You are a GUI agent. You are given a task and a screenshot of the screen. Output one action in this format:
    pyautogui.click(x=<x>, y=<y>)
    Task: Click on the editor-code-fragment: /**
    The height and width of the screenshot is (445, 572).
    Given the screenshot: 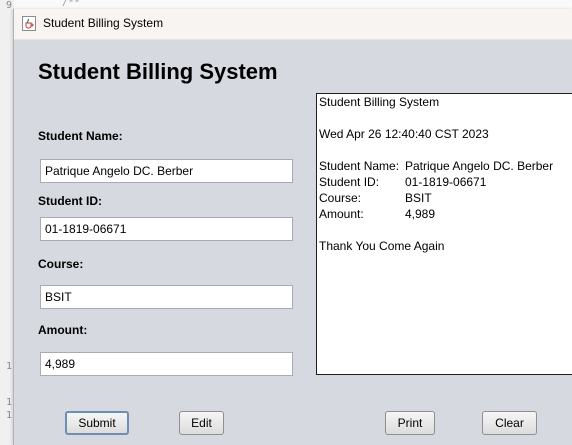 What is the action you would take?
    pyautogui.click(x=71, y=4)
    